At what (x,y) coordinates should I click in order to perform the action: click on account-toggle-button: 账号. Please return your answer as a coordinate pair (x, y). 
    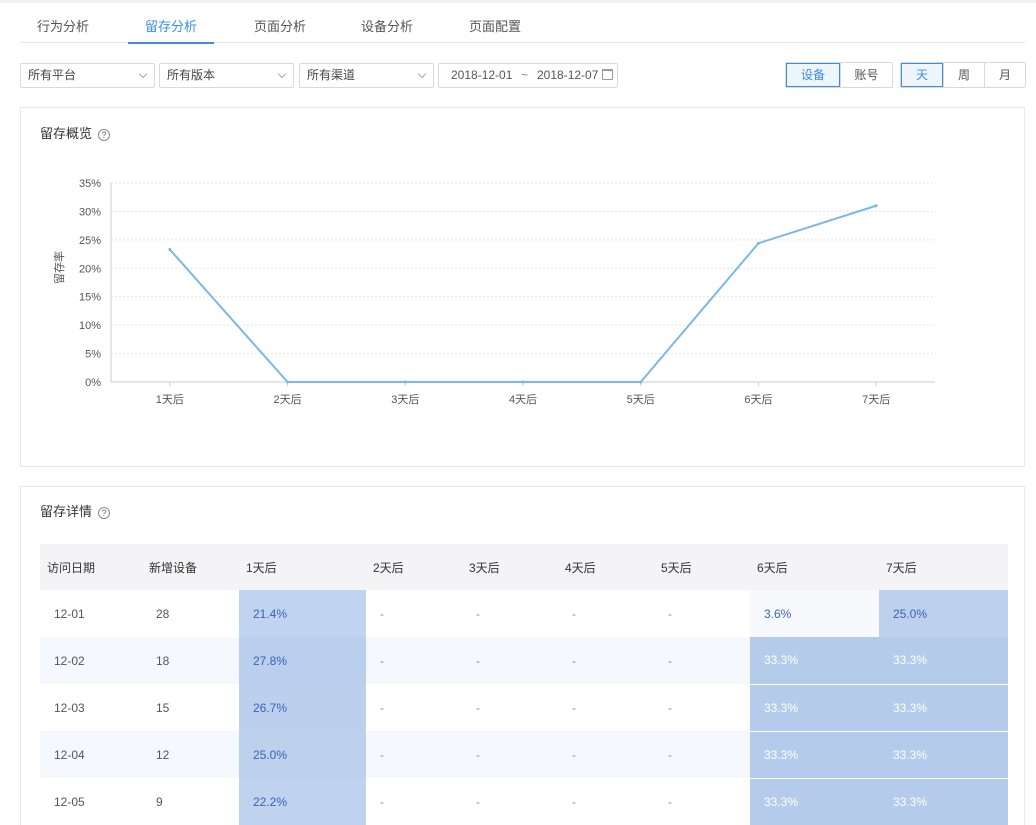
    Looking at the image, I should click on (866, 75).